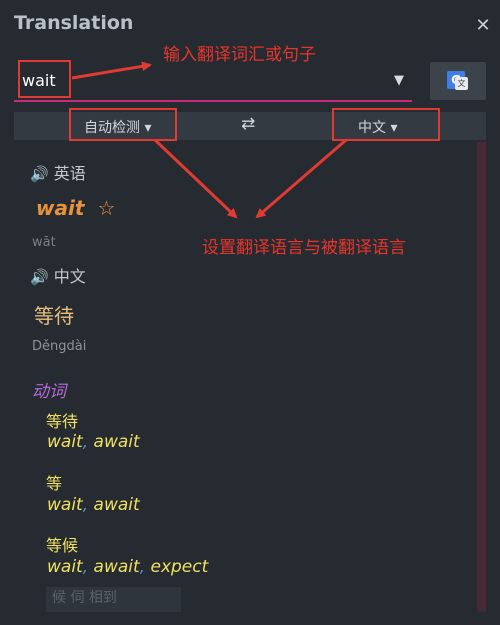 Image resolution: width=500 pixels, height=625 pixels. Describe the element at coordinates (111, 70) in the screenshot. I see `annotation-arrow-input` at that location.